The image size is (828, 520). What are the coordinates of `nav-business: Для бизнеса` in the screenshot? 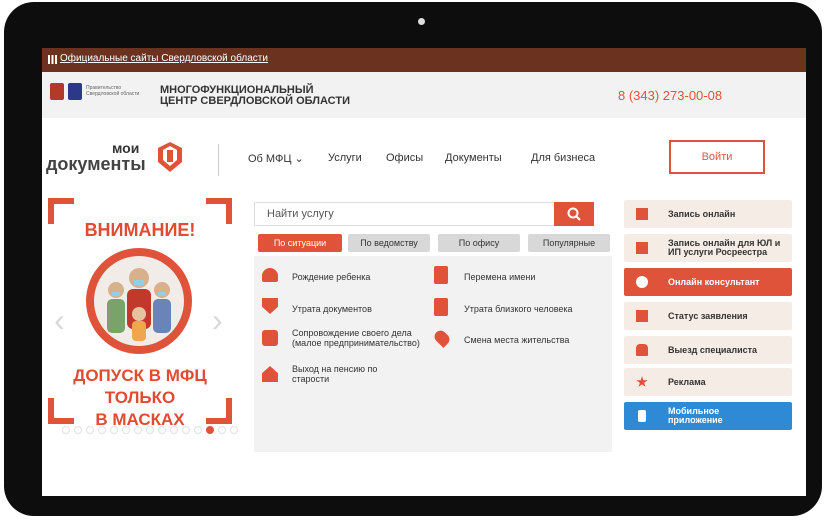 It's located at (563, 158).